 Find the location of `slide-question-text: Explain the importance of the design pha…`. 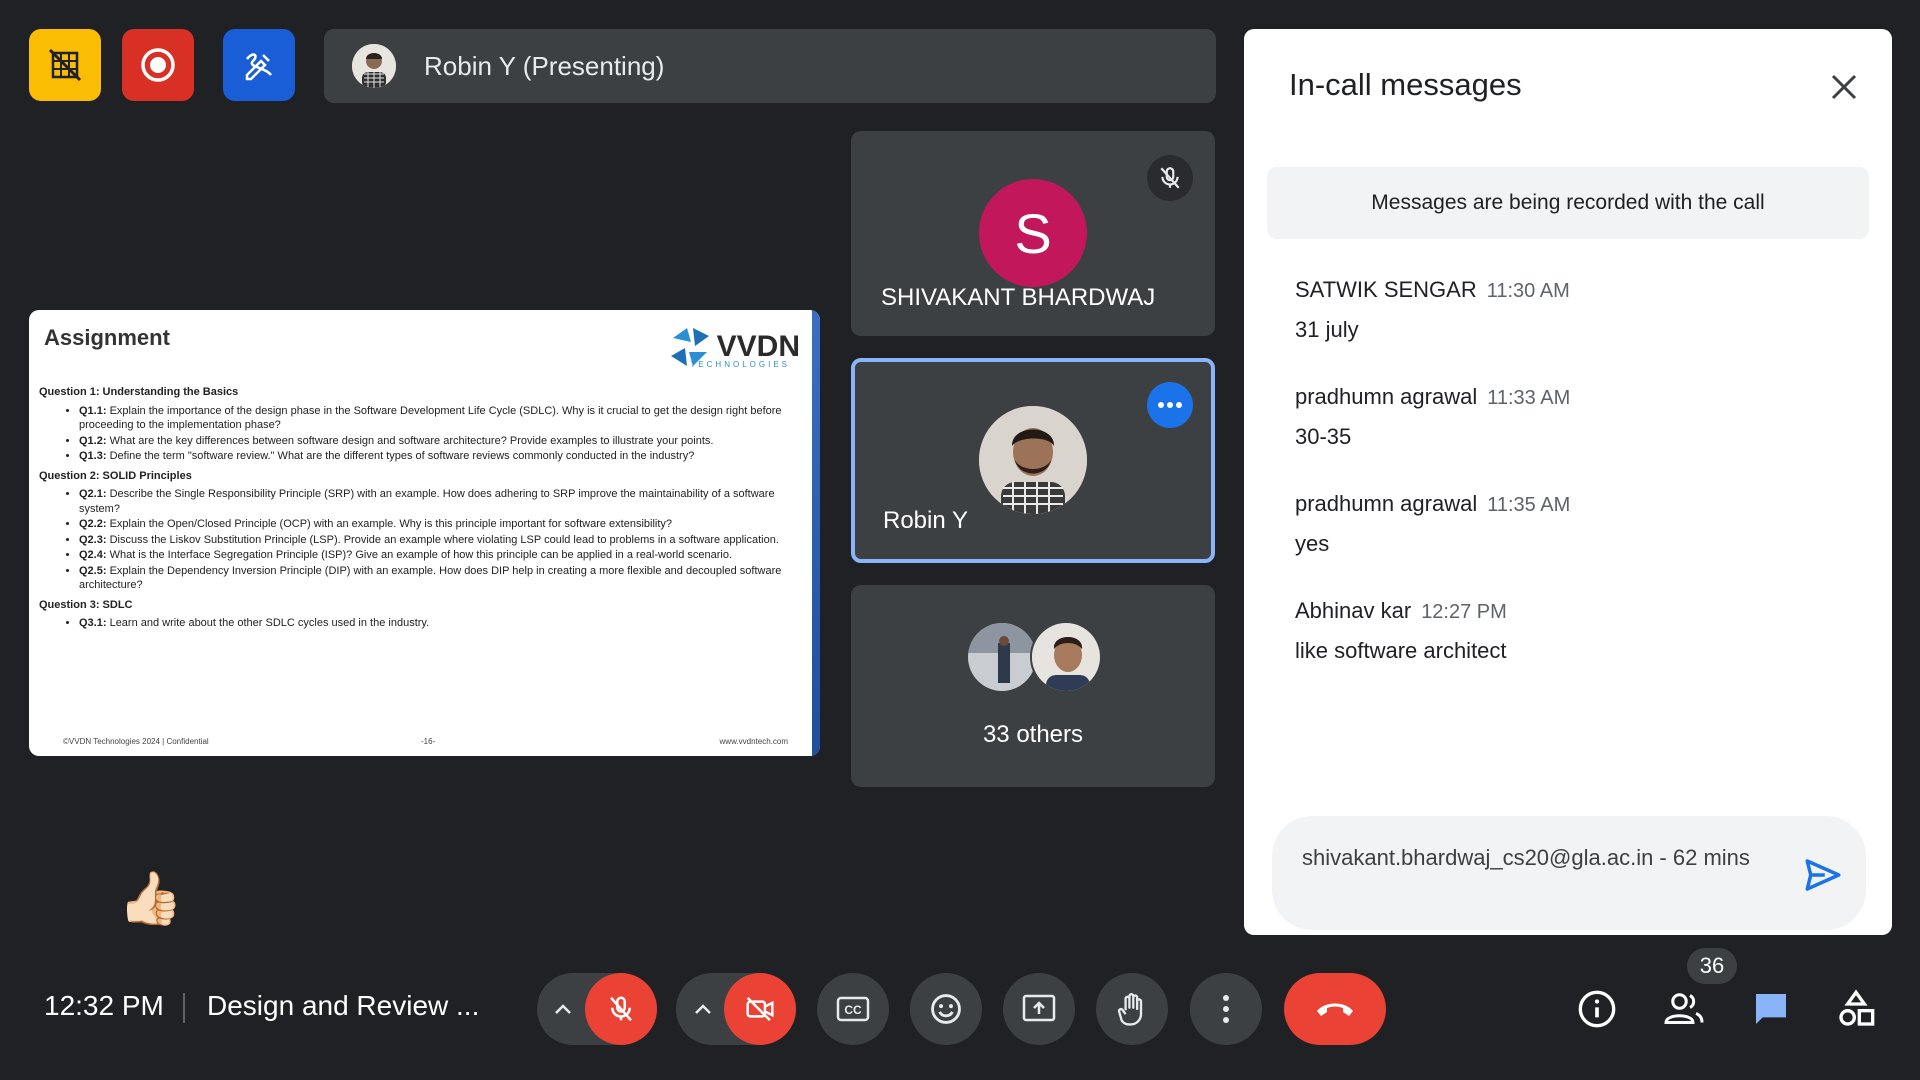

slide-question-text: Explain the importance of the design pha… is located at coordinates (430, 418).